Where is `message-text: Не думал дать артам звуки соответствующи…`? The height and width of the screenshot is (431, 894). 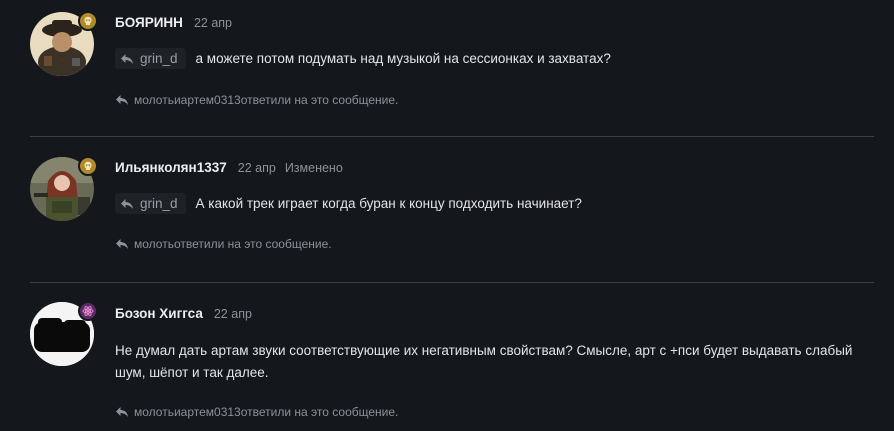
message-text: Не думал дать артам звуки соответствующи… is located at coordinates (484, 361).